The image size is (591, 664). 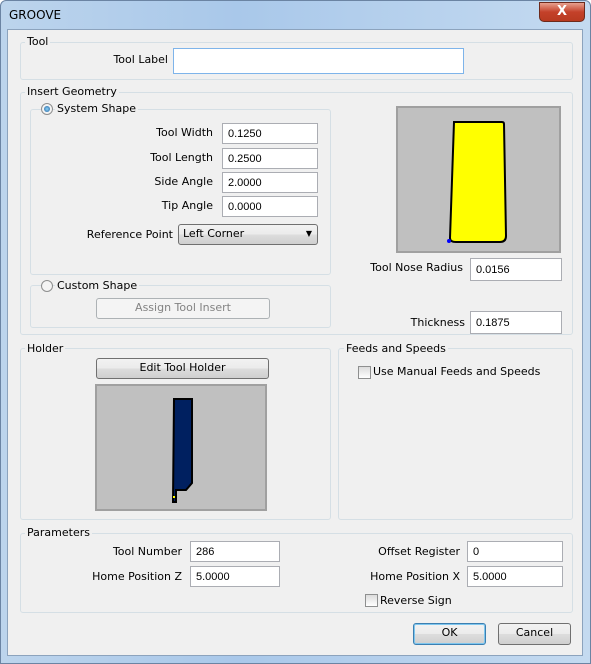 I want to click on tool-number-label: Tool Number, so click(x=147, y=551).